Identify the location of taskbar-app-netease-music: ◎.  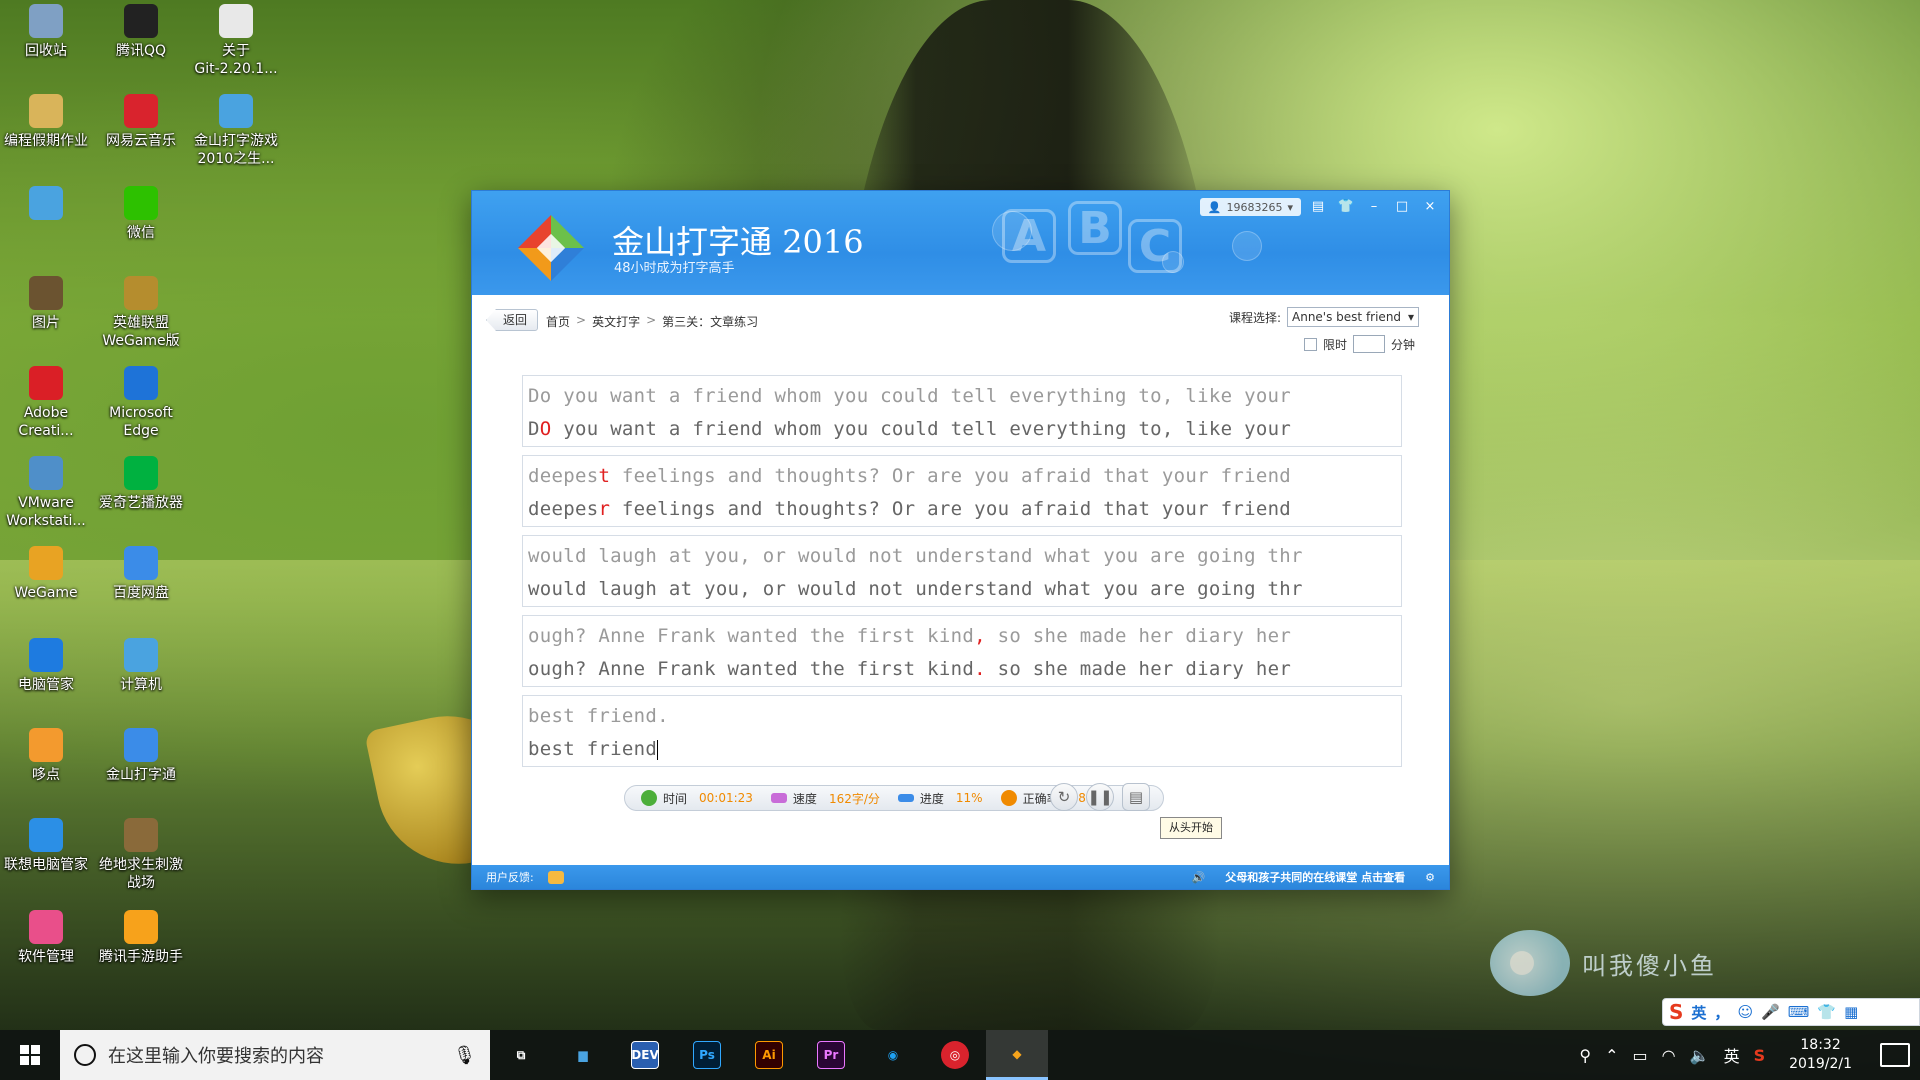
(955, 1055).